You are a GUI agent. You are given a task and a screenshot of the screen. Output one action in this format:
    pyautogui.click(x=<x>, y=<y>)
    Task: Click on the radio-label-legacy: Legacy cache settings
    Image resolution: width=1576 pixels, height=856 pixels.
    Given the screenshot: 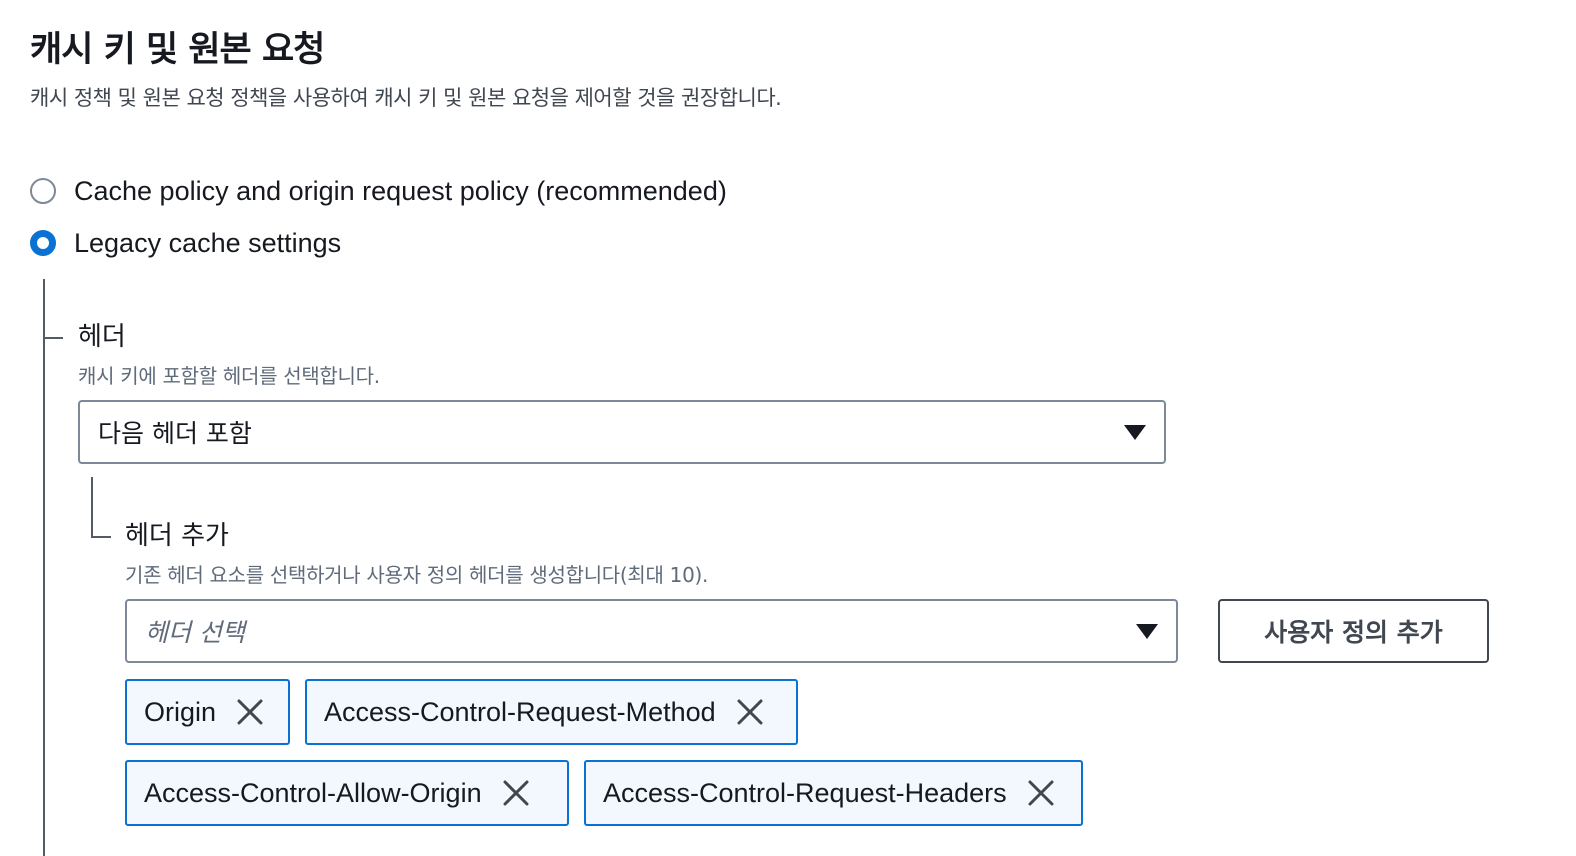 What is the action you would take?
    pyautogui.click(x=208, y=243)
    